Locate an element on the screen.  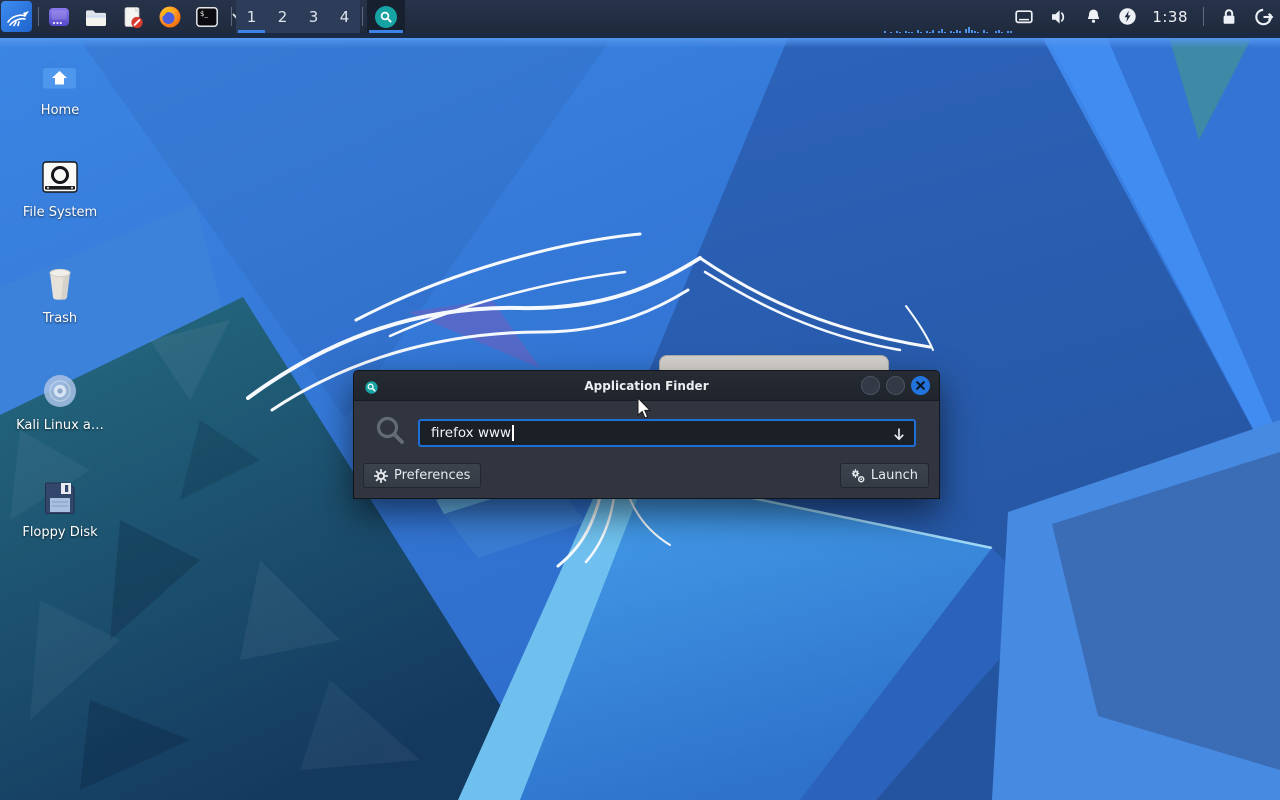
search-input: firefox www is located at coordinates (667, 433).